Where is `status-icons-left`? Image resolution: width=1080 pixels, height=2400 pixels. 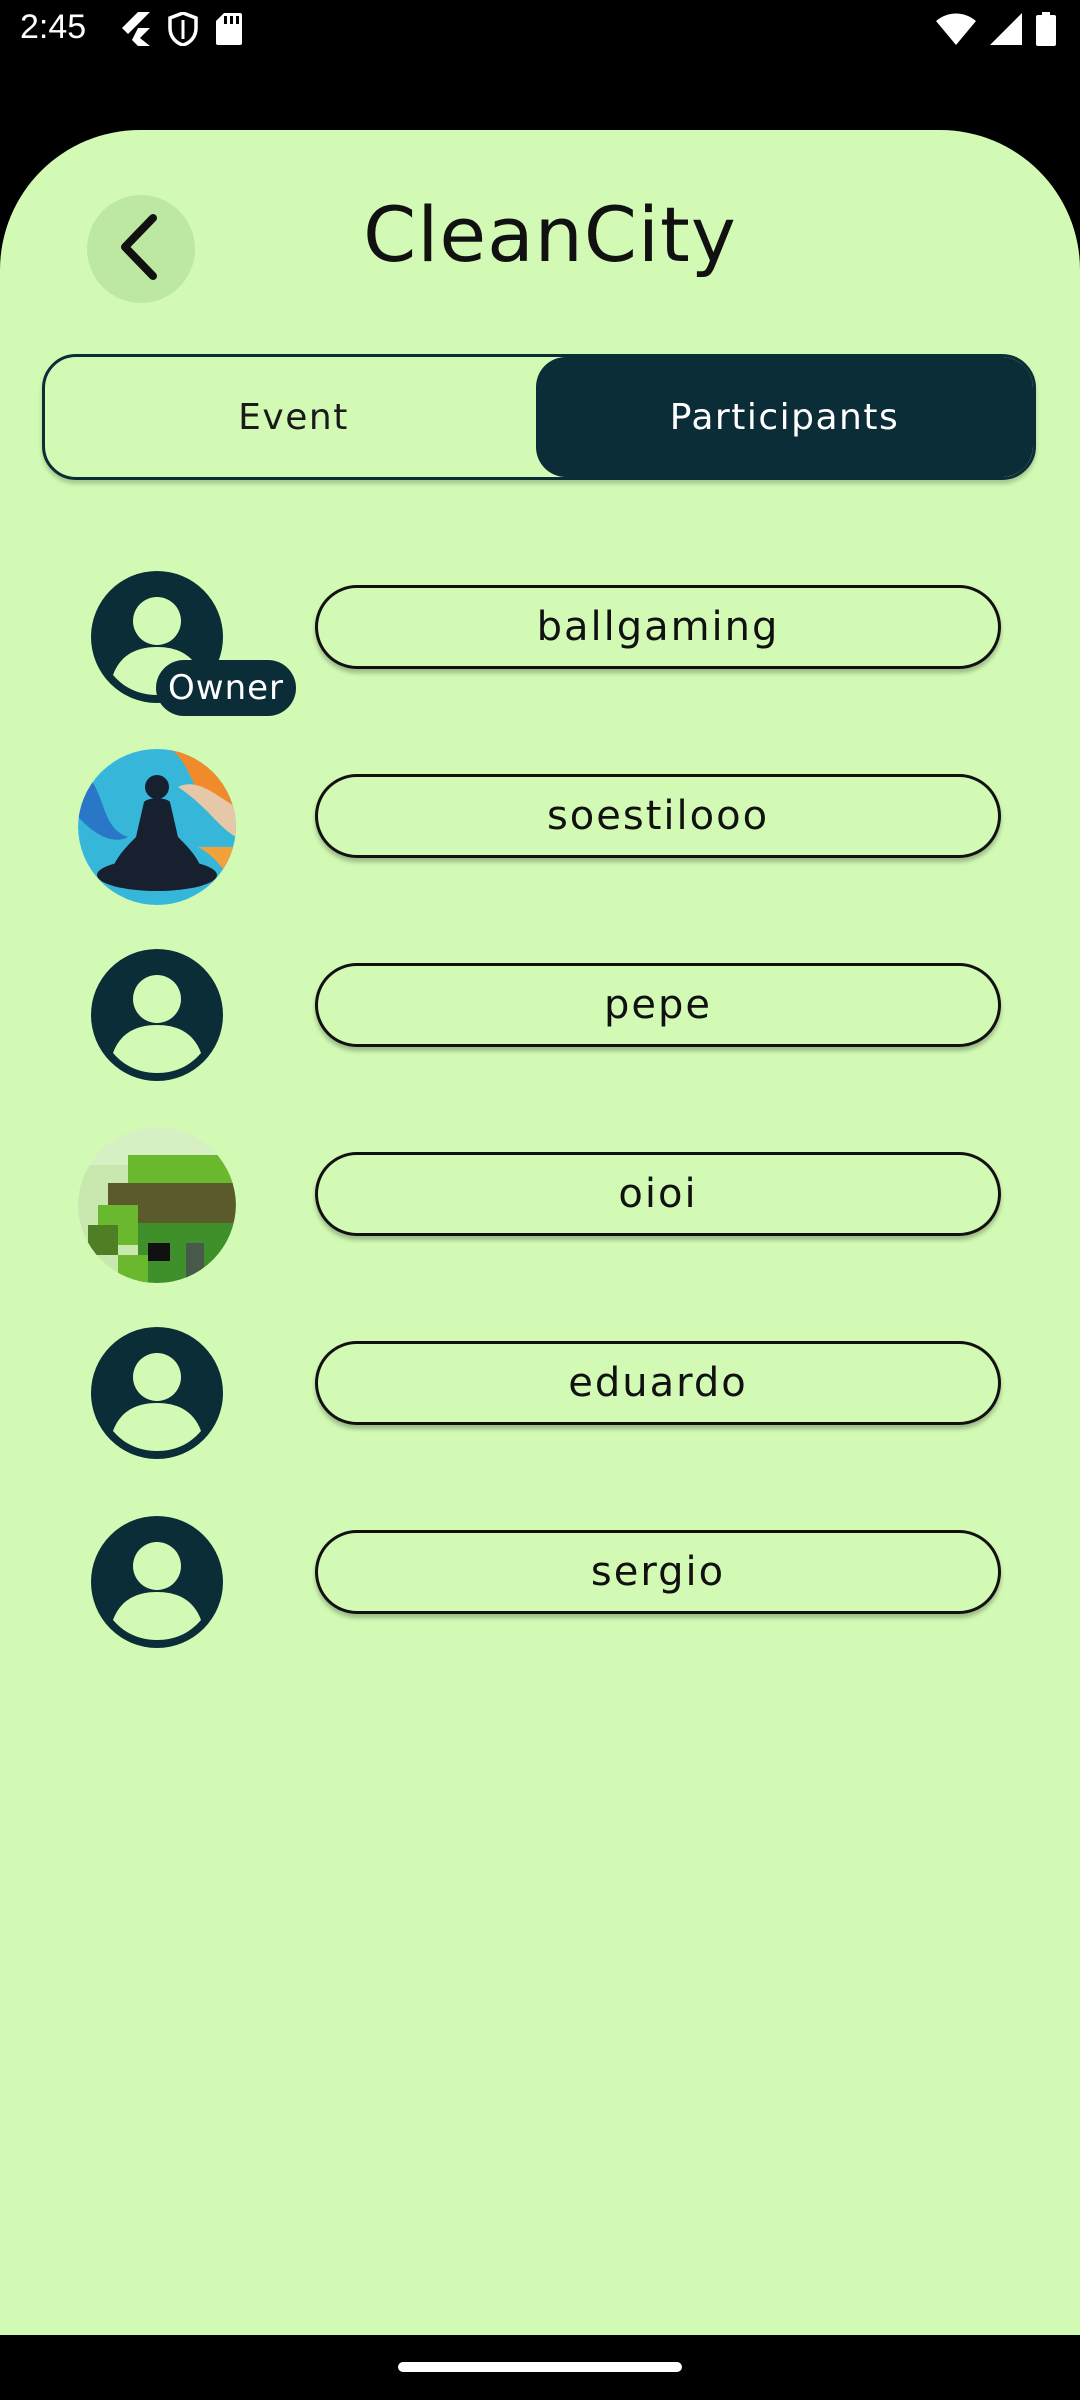 status-icons-left is located at coordinates (180, 29).